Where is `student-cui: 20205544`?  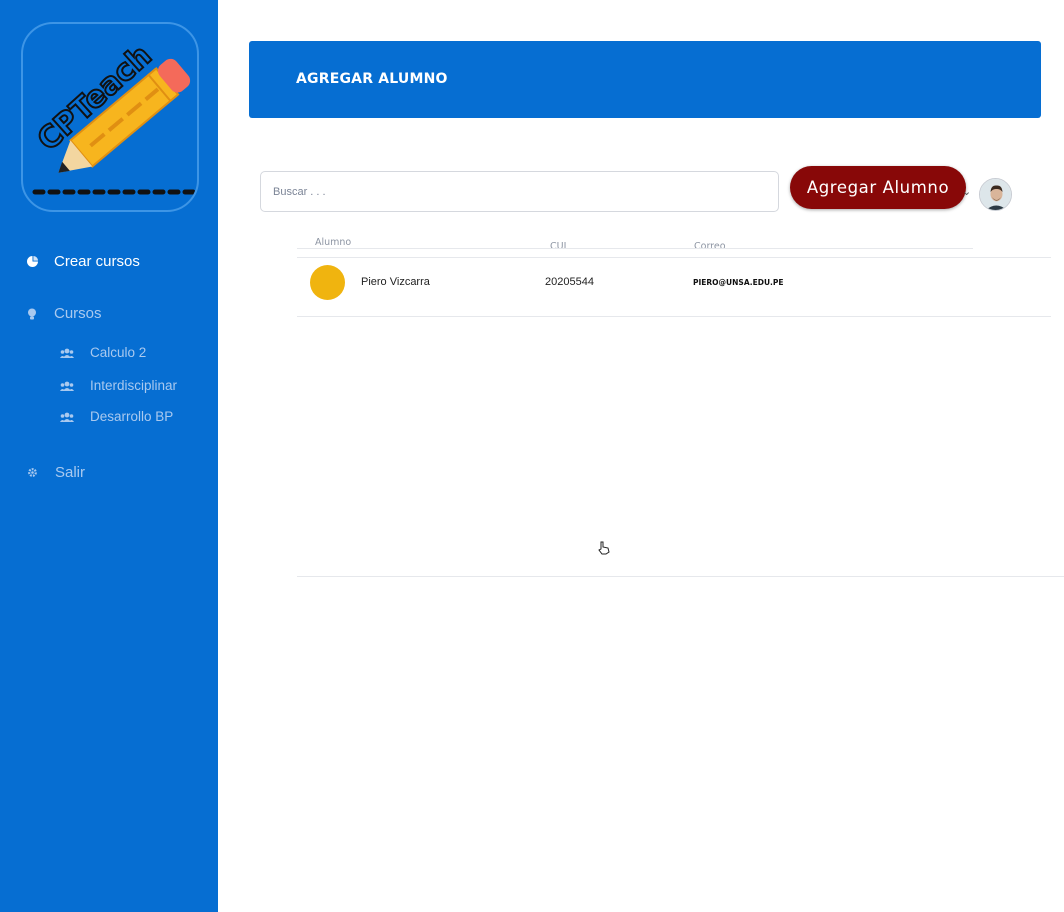
student-cui: 20205544 is located at coordinates (569, 282).